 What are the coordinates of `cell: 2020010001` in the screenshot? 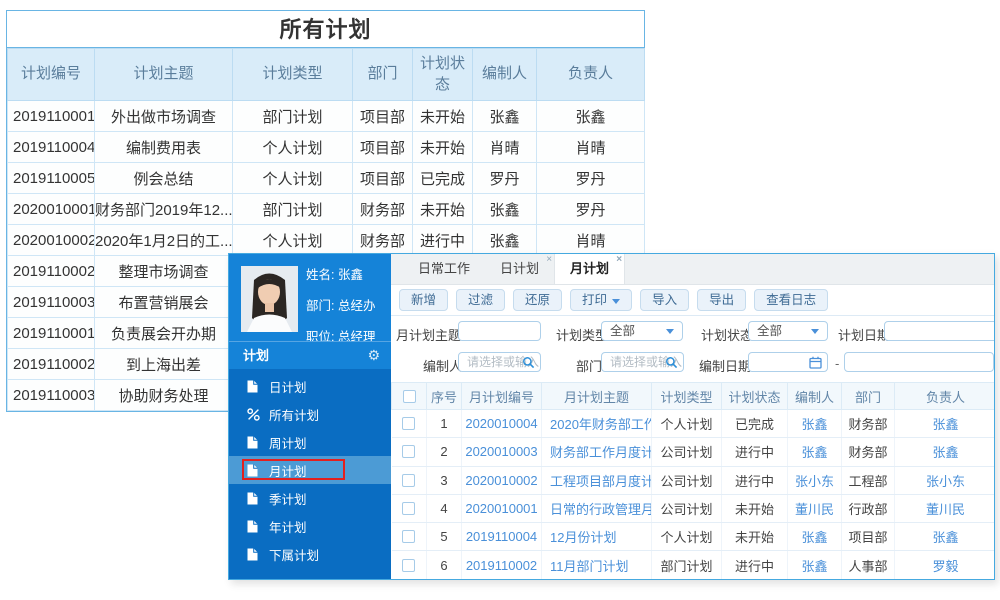 It's located at (51, 209).